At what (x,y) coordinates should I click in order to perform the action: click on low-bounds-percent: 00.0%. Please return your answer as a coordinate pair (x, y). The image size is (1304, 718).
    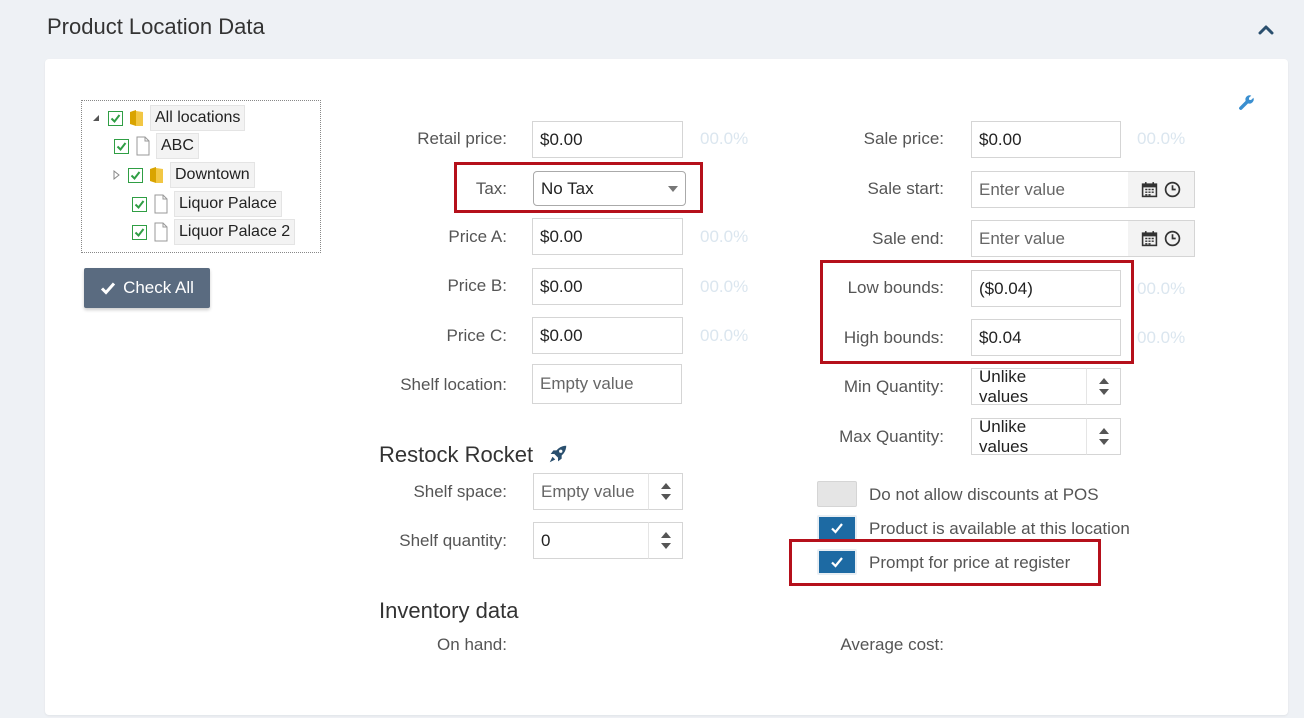
    Looking at the image, I should click on (1161, 288).